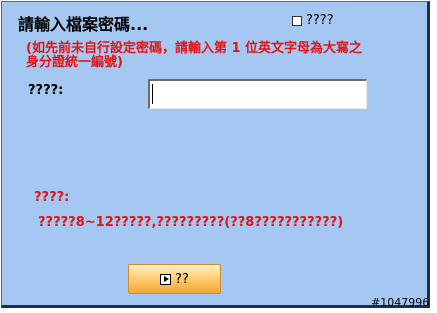 This screenshot has width=437, height=313. Describe the element at coordinates (152, 94) in the screenshot. I see `text-caret` at that location.